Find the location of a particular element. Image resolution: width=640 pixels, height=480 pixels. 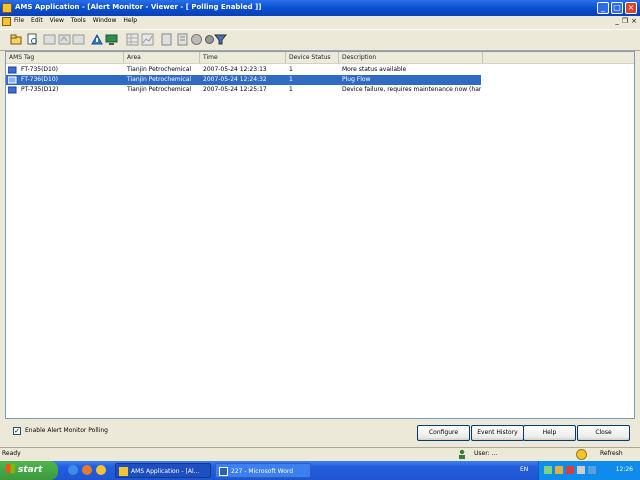

mdi-restore-button: ❐ is located at coordinates (625, 21).